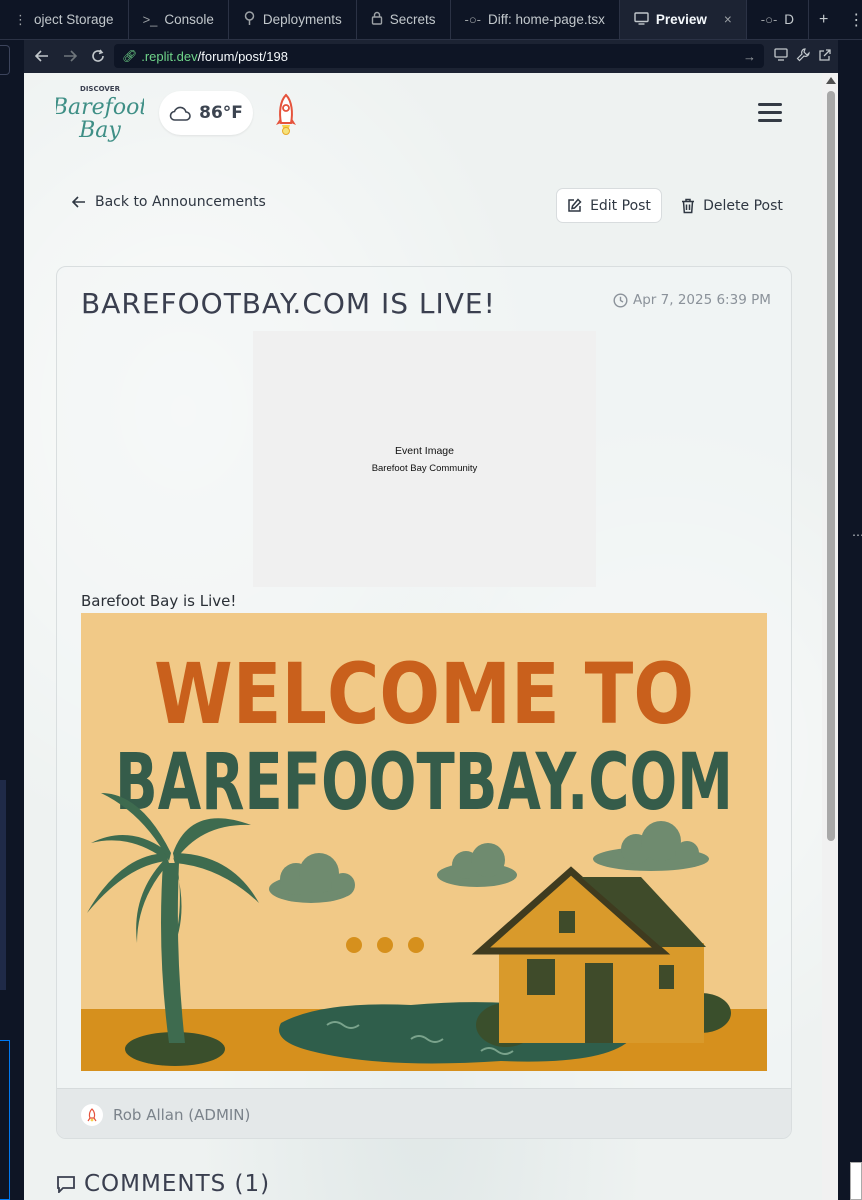 The width and height of the screenshot is (862, 1200). Describe the element at coordinates (749, 56) in the screenshot. I see `go-arrow-icon: →` at that location.